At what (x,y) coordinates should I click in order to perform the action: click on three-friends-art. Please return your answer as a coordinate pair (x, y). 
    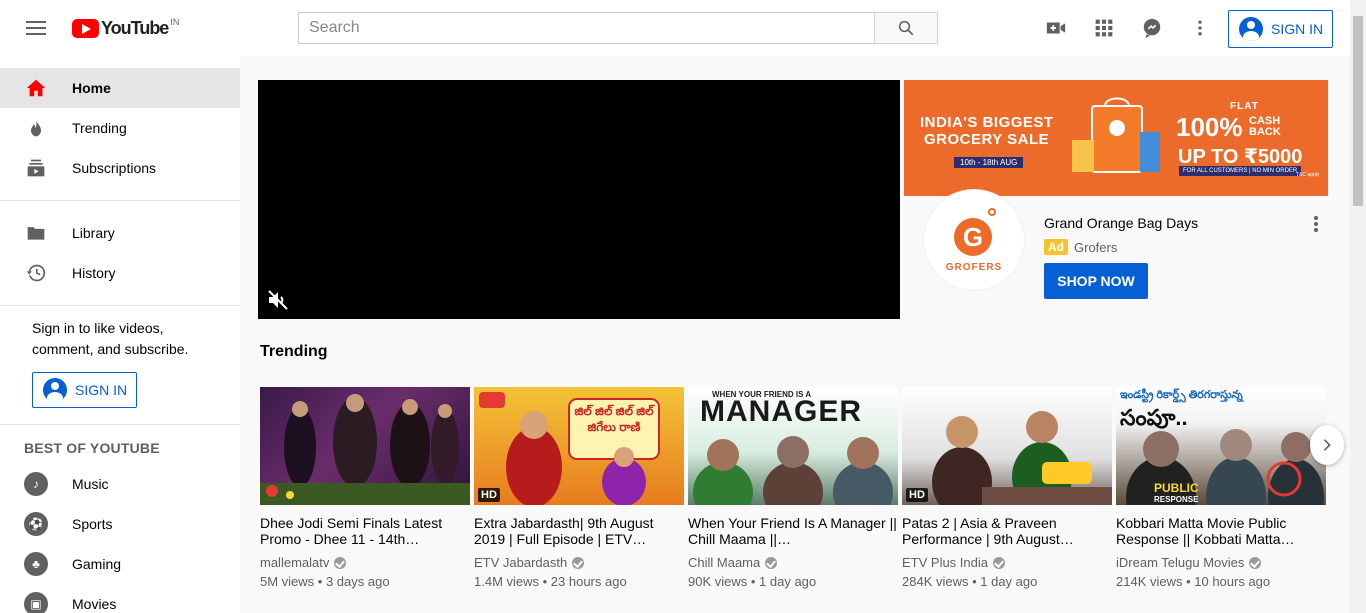
    Looking at the image, I should click on (793, 470).